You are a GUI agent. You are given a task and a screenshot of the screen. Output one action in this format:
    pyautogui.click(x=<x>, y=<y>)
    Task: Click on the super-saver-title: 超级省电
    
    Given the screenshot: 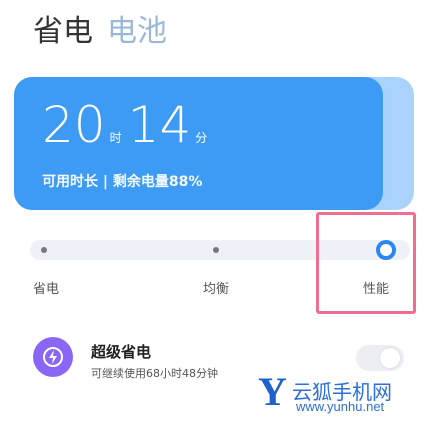 What is the action you would take?
    pyautogui.click(x=121, y=352)
    